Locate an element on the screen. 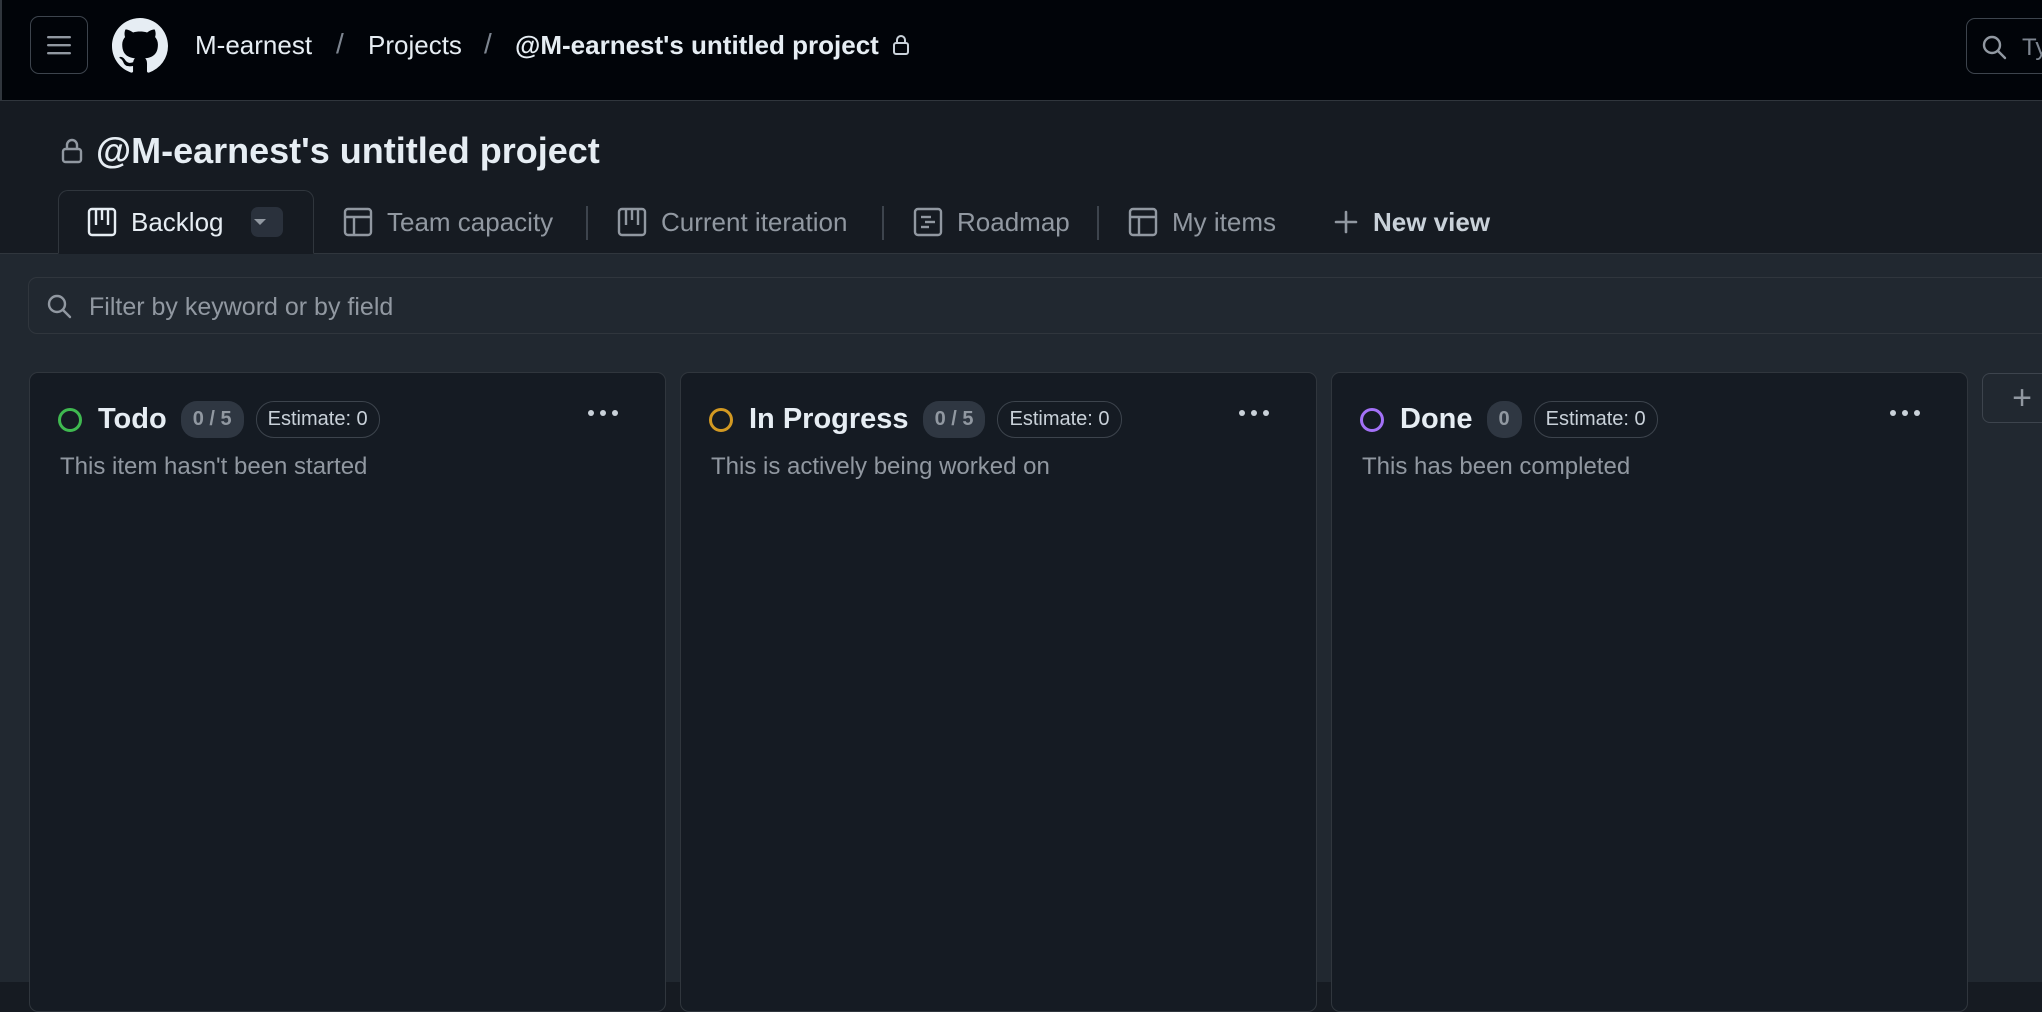  new-view-button: New view is located at coordinates (1411, 222).